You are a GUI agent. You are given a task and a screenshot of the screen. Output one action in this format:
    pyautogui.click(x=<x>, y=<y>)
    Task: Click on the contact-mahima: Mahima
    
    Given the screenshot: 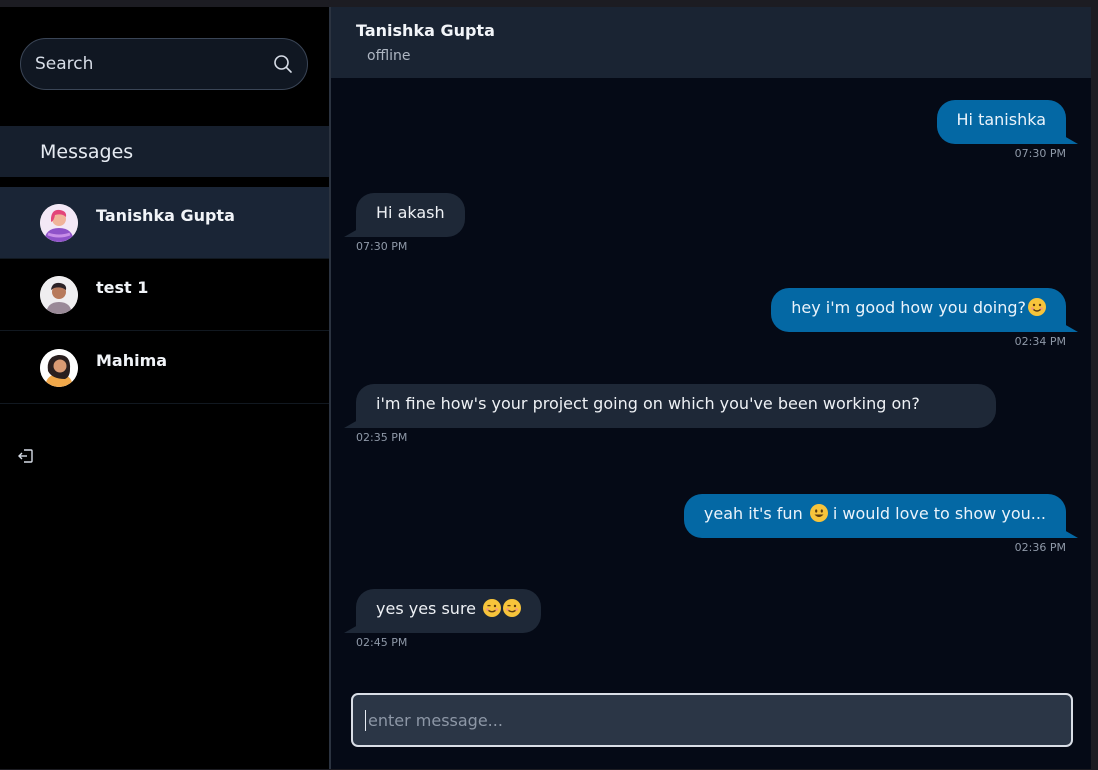 What is the action you would take?
    pyautogui.click(x=164, y=368)
    